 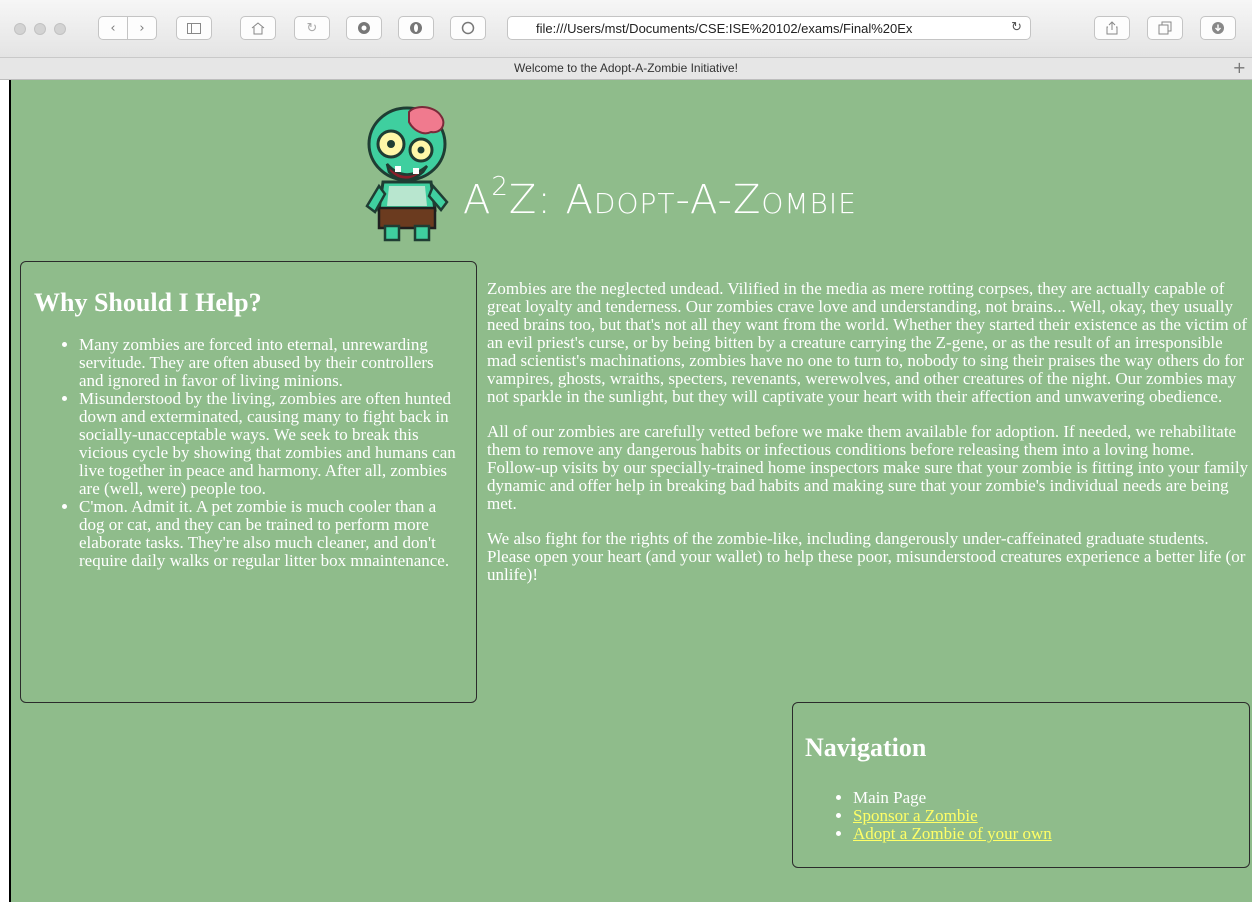 I want to click on tabs-button, so click(x=1165, y=28).